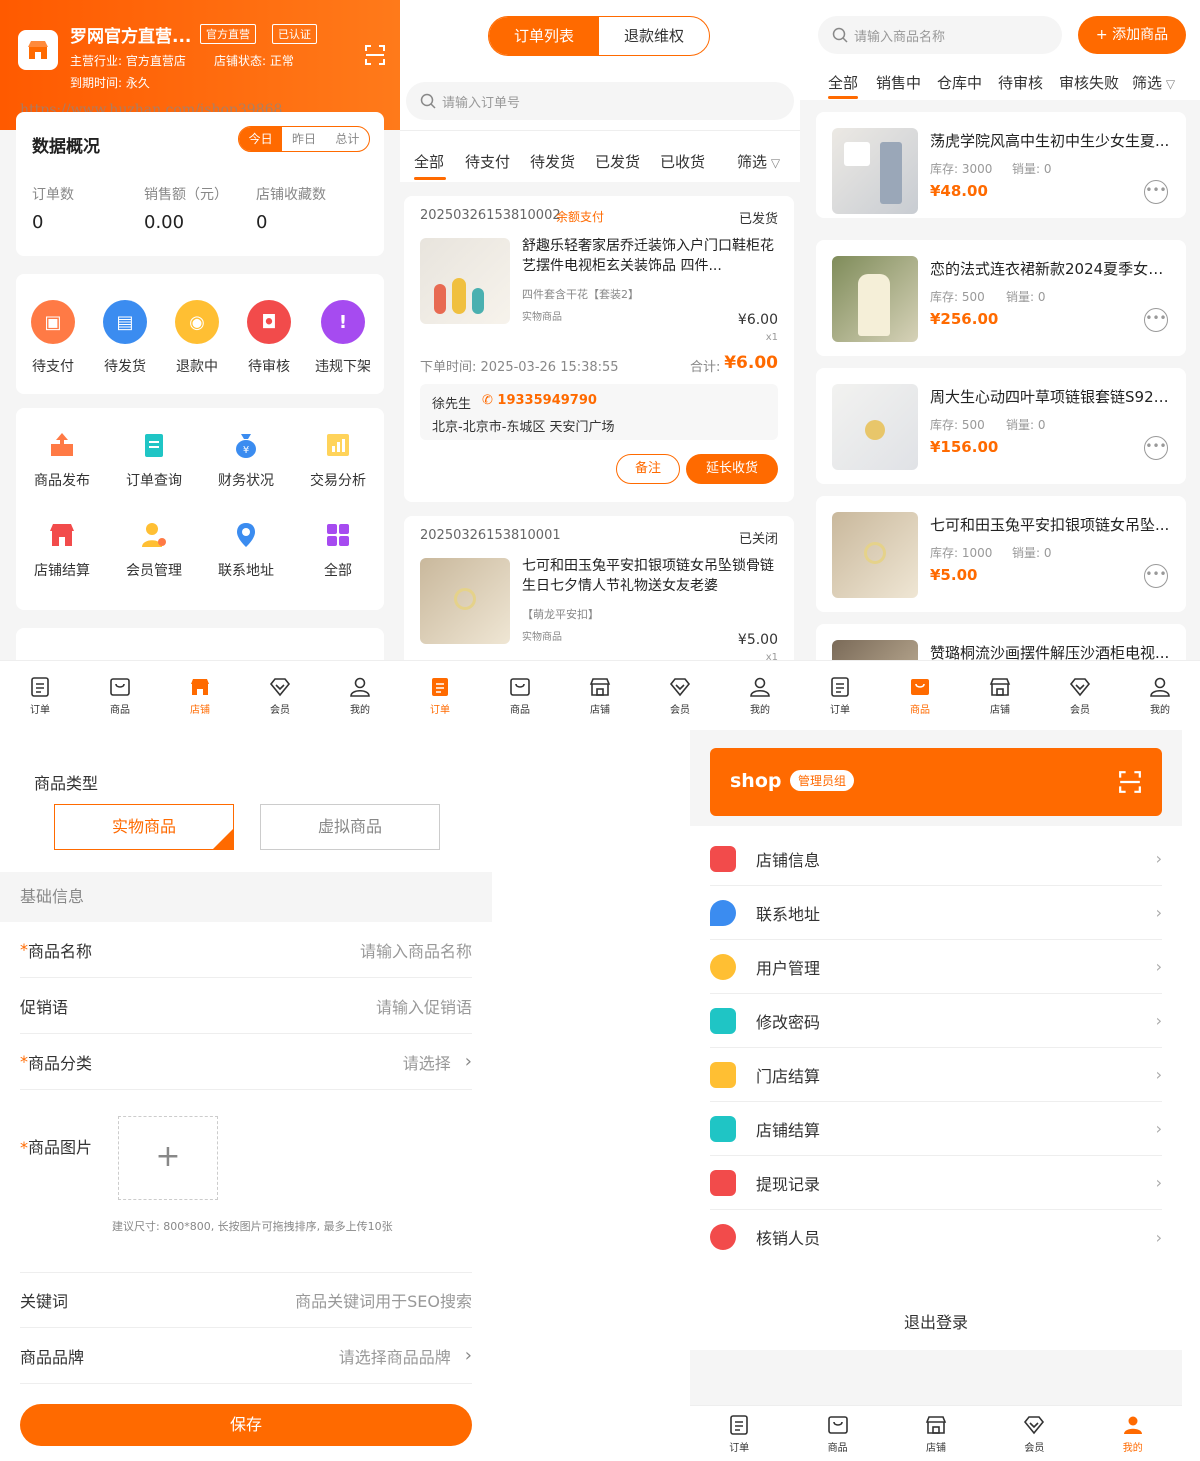  I want to click on add-product-button: + 添加商品, so click(1132, 35).